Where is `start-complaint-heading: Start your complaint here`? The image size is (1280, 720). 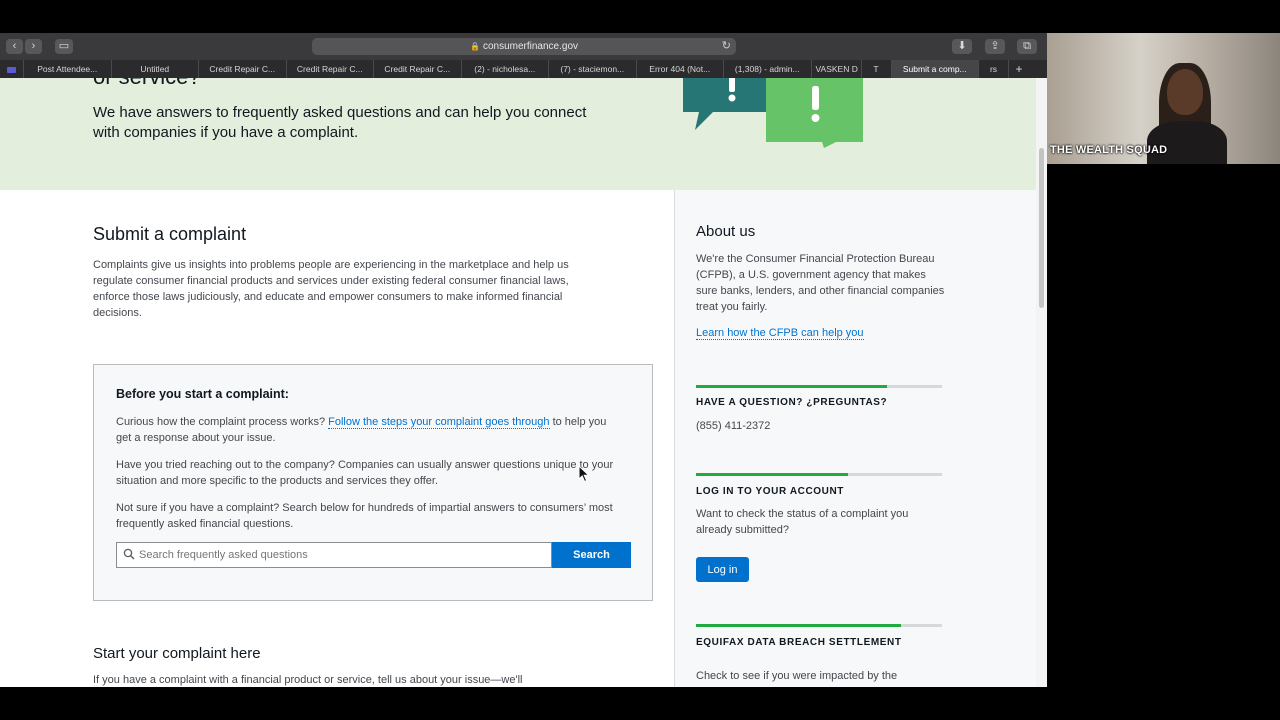
start-complaint-heading: Start your complaint here is located at coordinates (177, 653).